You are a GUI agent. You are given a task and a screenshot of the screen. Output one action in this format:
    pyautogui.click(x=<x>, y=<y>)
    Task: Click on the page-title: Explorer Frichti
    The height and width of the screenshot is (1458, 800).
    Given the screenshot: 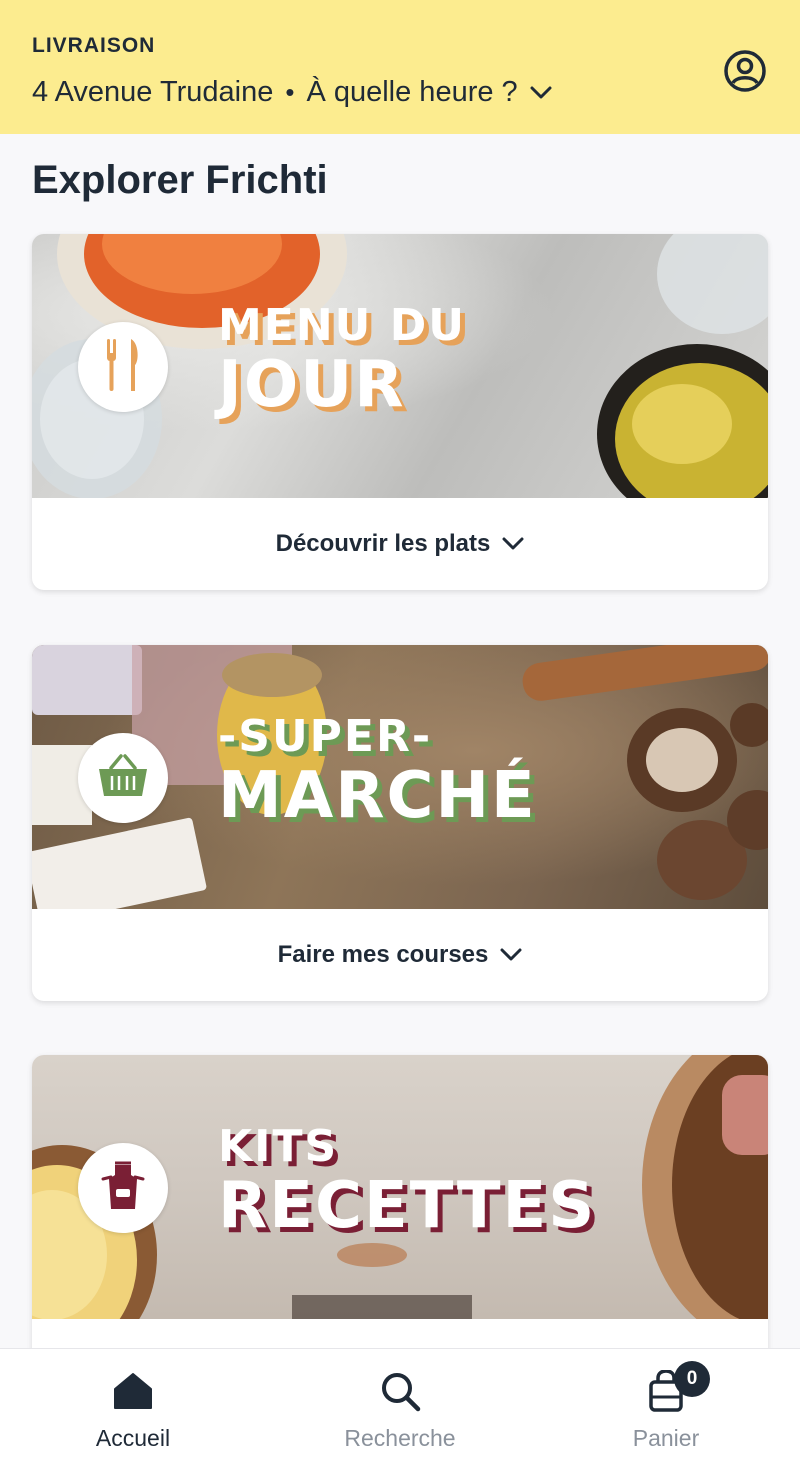 What is the action you would take?
    pyautogui.click(x=180, y=180)
    